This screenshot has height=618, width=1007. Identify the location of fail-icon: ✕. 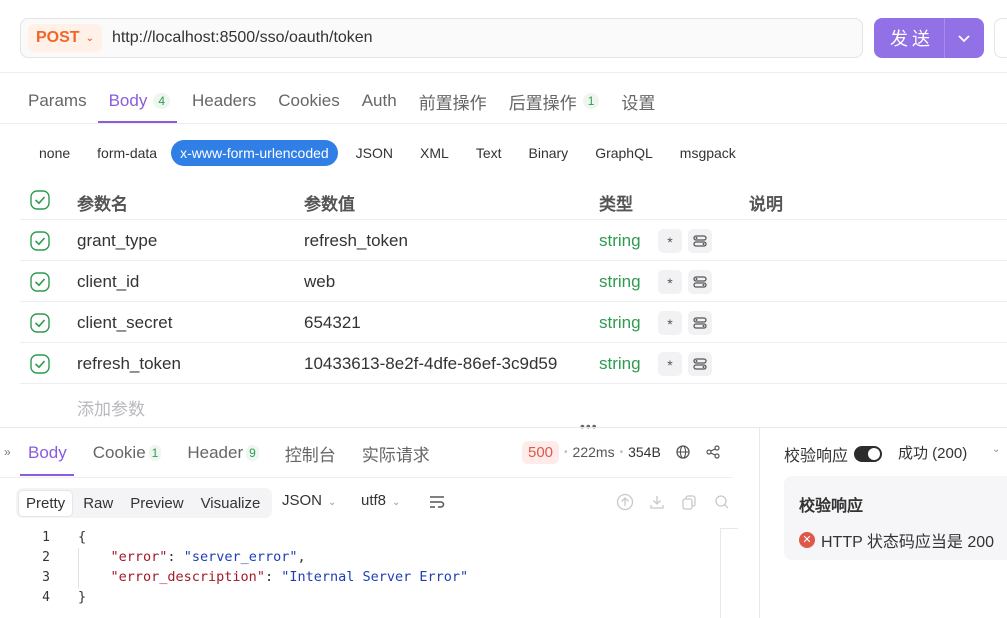
(807, 540).